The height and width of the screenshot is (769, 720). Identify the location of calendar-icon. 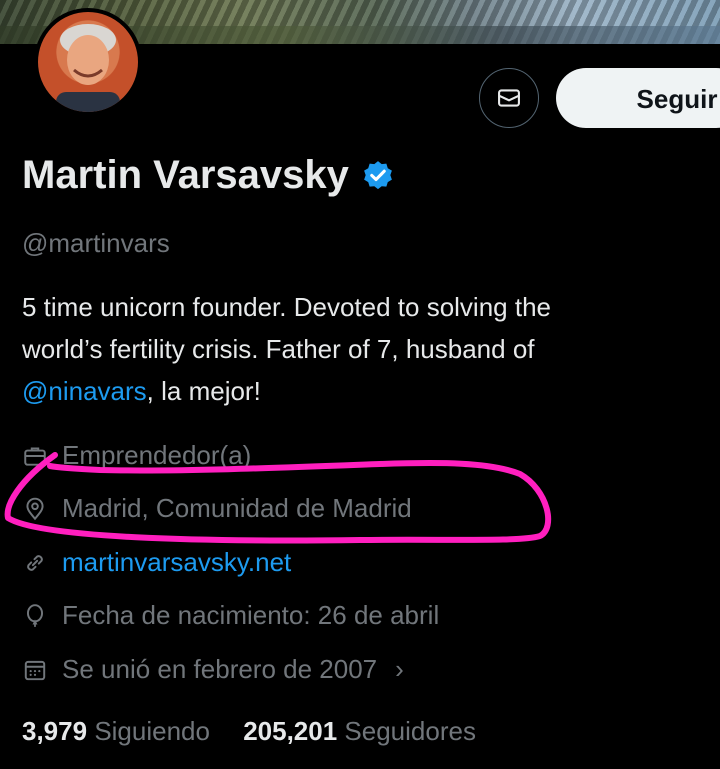
(35, 670).